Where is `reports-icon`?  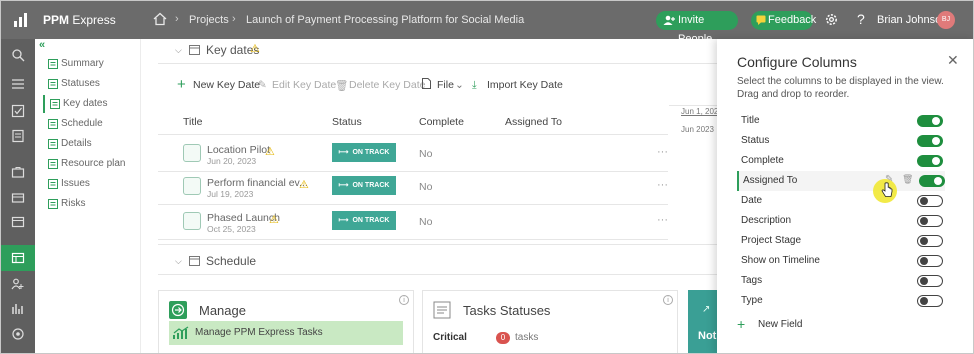 reports-icon is located at coordinates (18, 309).